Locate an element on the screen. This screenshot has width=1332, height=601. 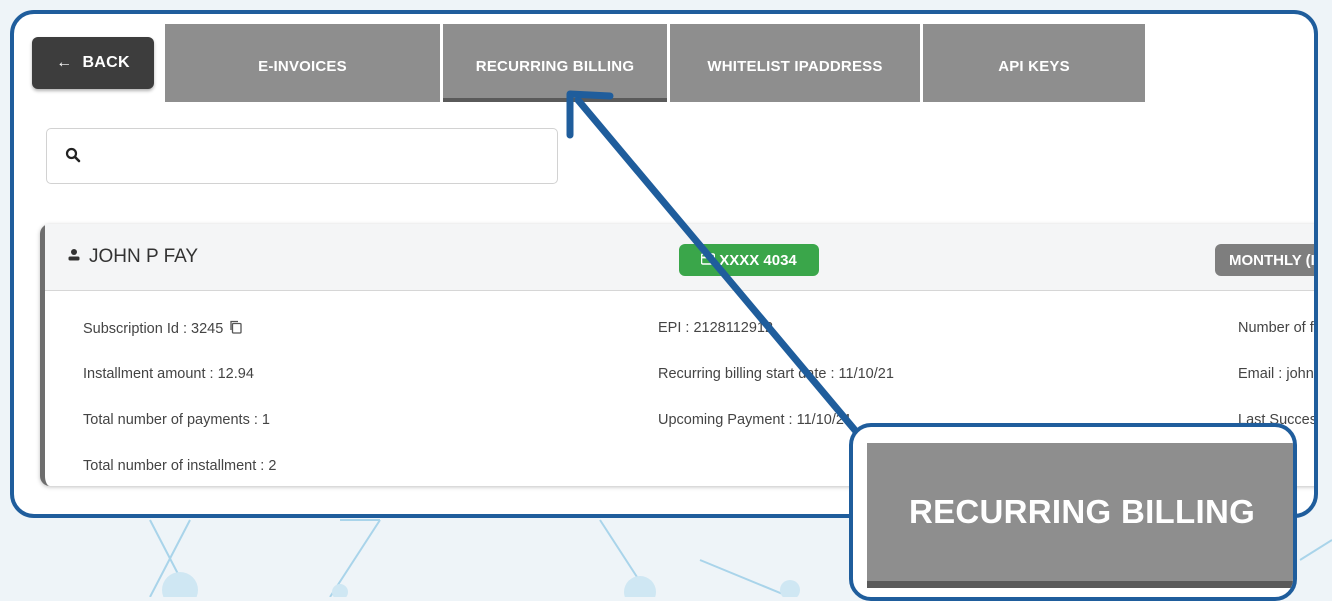
subscription-card-header: JOHN P FAY XXXX 4034 MONTHLY (I is located at coordinates (679, 257).